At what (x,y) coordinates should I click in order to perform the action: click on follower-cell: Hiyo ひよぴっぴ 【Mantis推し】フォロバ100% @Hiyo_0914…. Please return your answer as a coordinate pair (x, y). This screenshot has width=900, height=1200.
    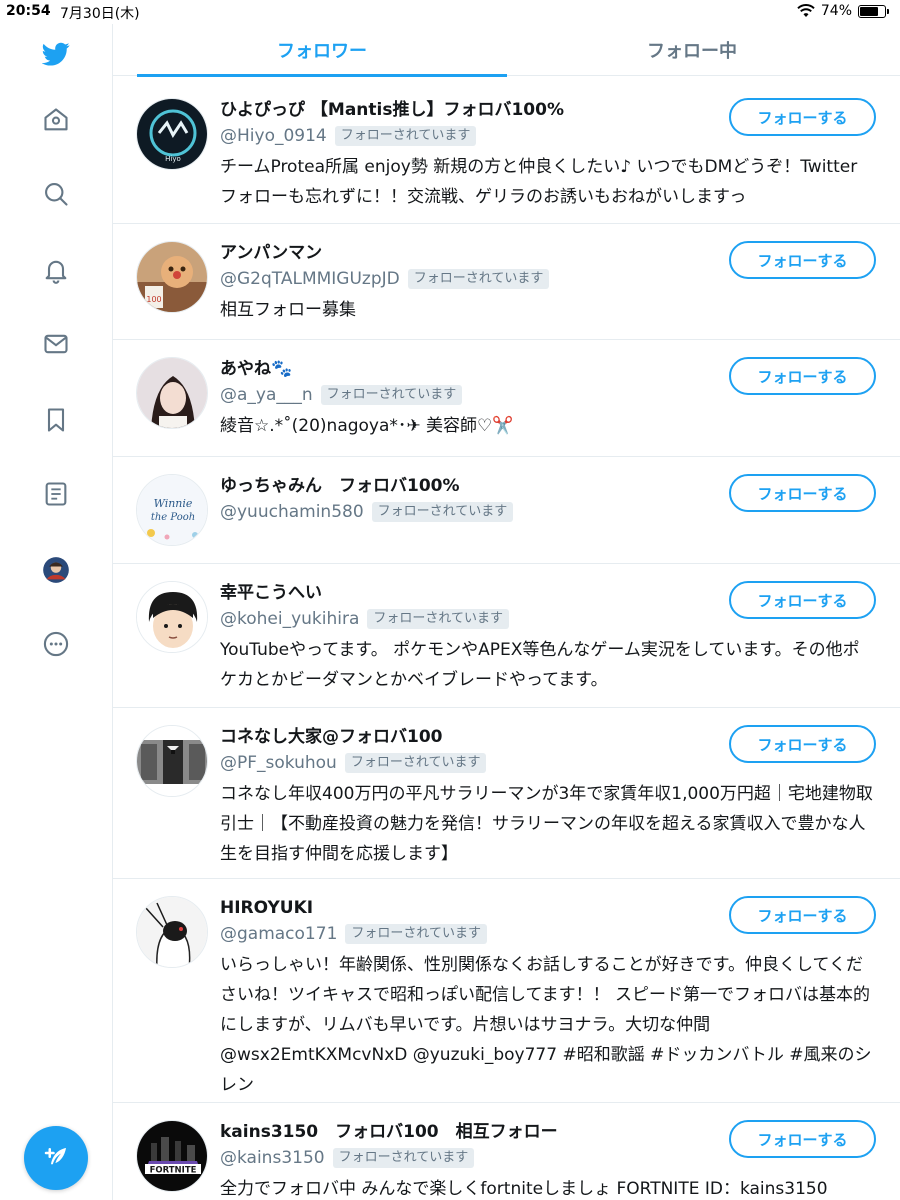
    Looking at the image, I should click on (506, 152).